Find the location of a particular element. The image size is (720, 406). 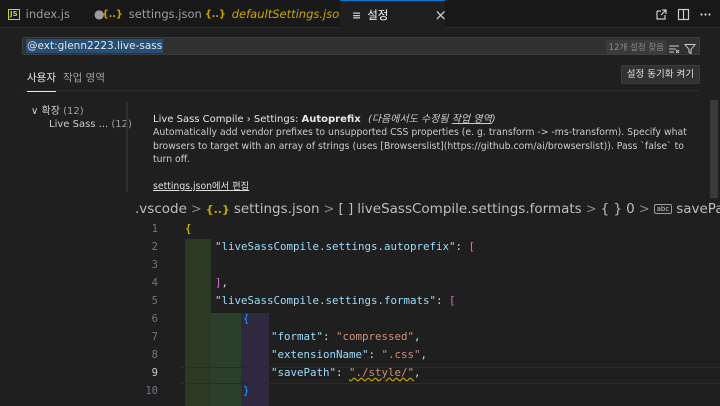

json-key: "format" is located at coordinates (297, 336).